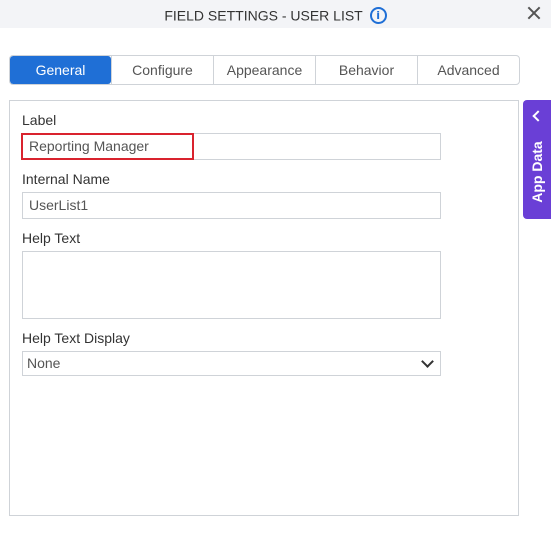  What do you see at coordinates (427, 361) in the screenshot?
I see `chevron-down-icon` at bounding box center [427, 361].